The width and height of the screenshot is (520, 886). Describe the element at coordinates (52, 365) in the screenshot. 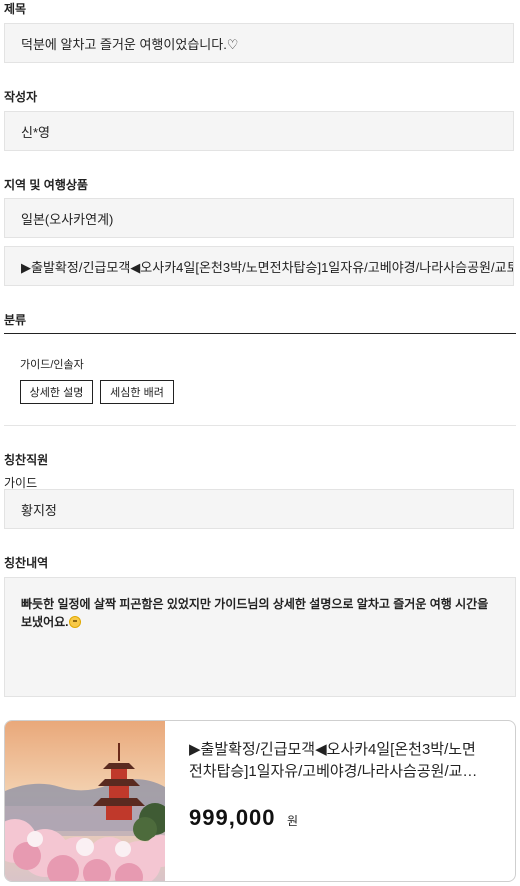

I see `category-group-label: 가이드/인솔자` at that location.